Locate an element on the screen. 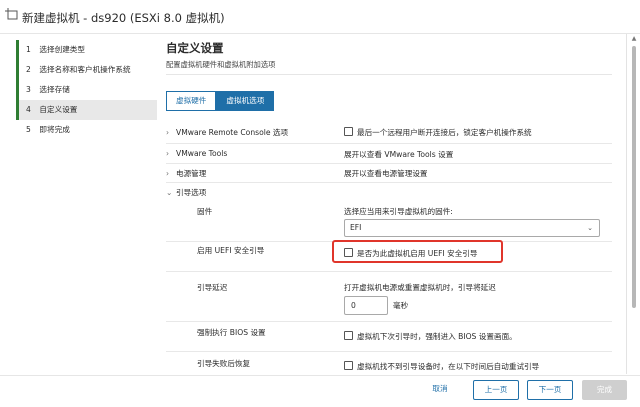 The width and height of the screenshot is (640, 407). tab-vm-options: 虚拟机选项 is located at coordinates (245, 101).